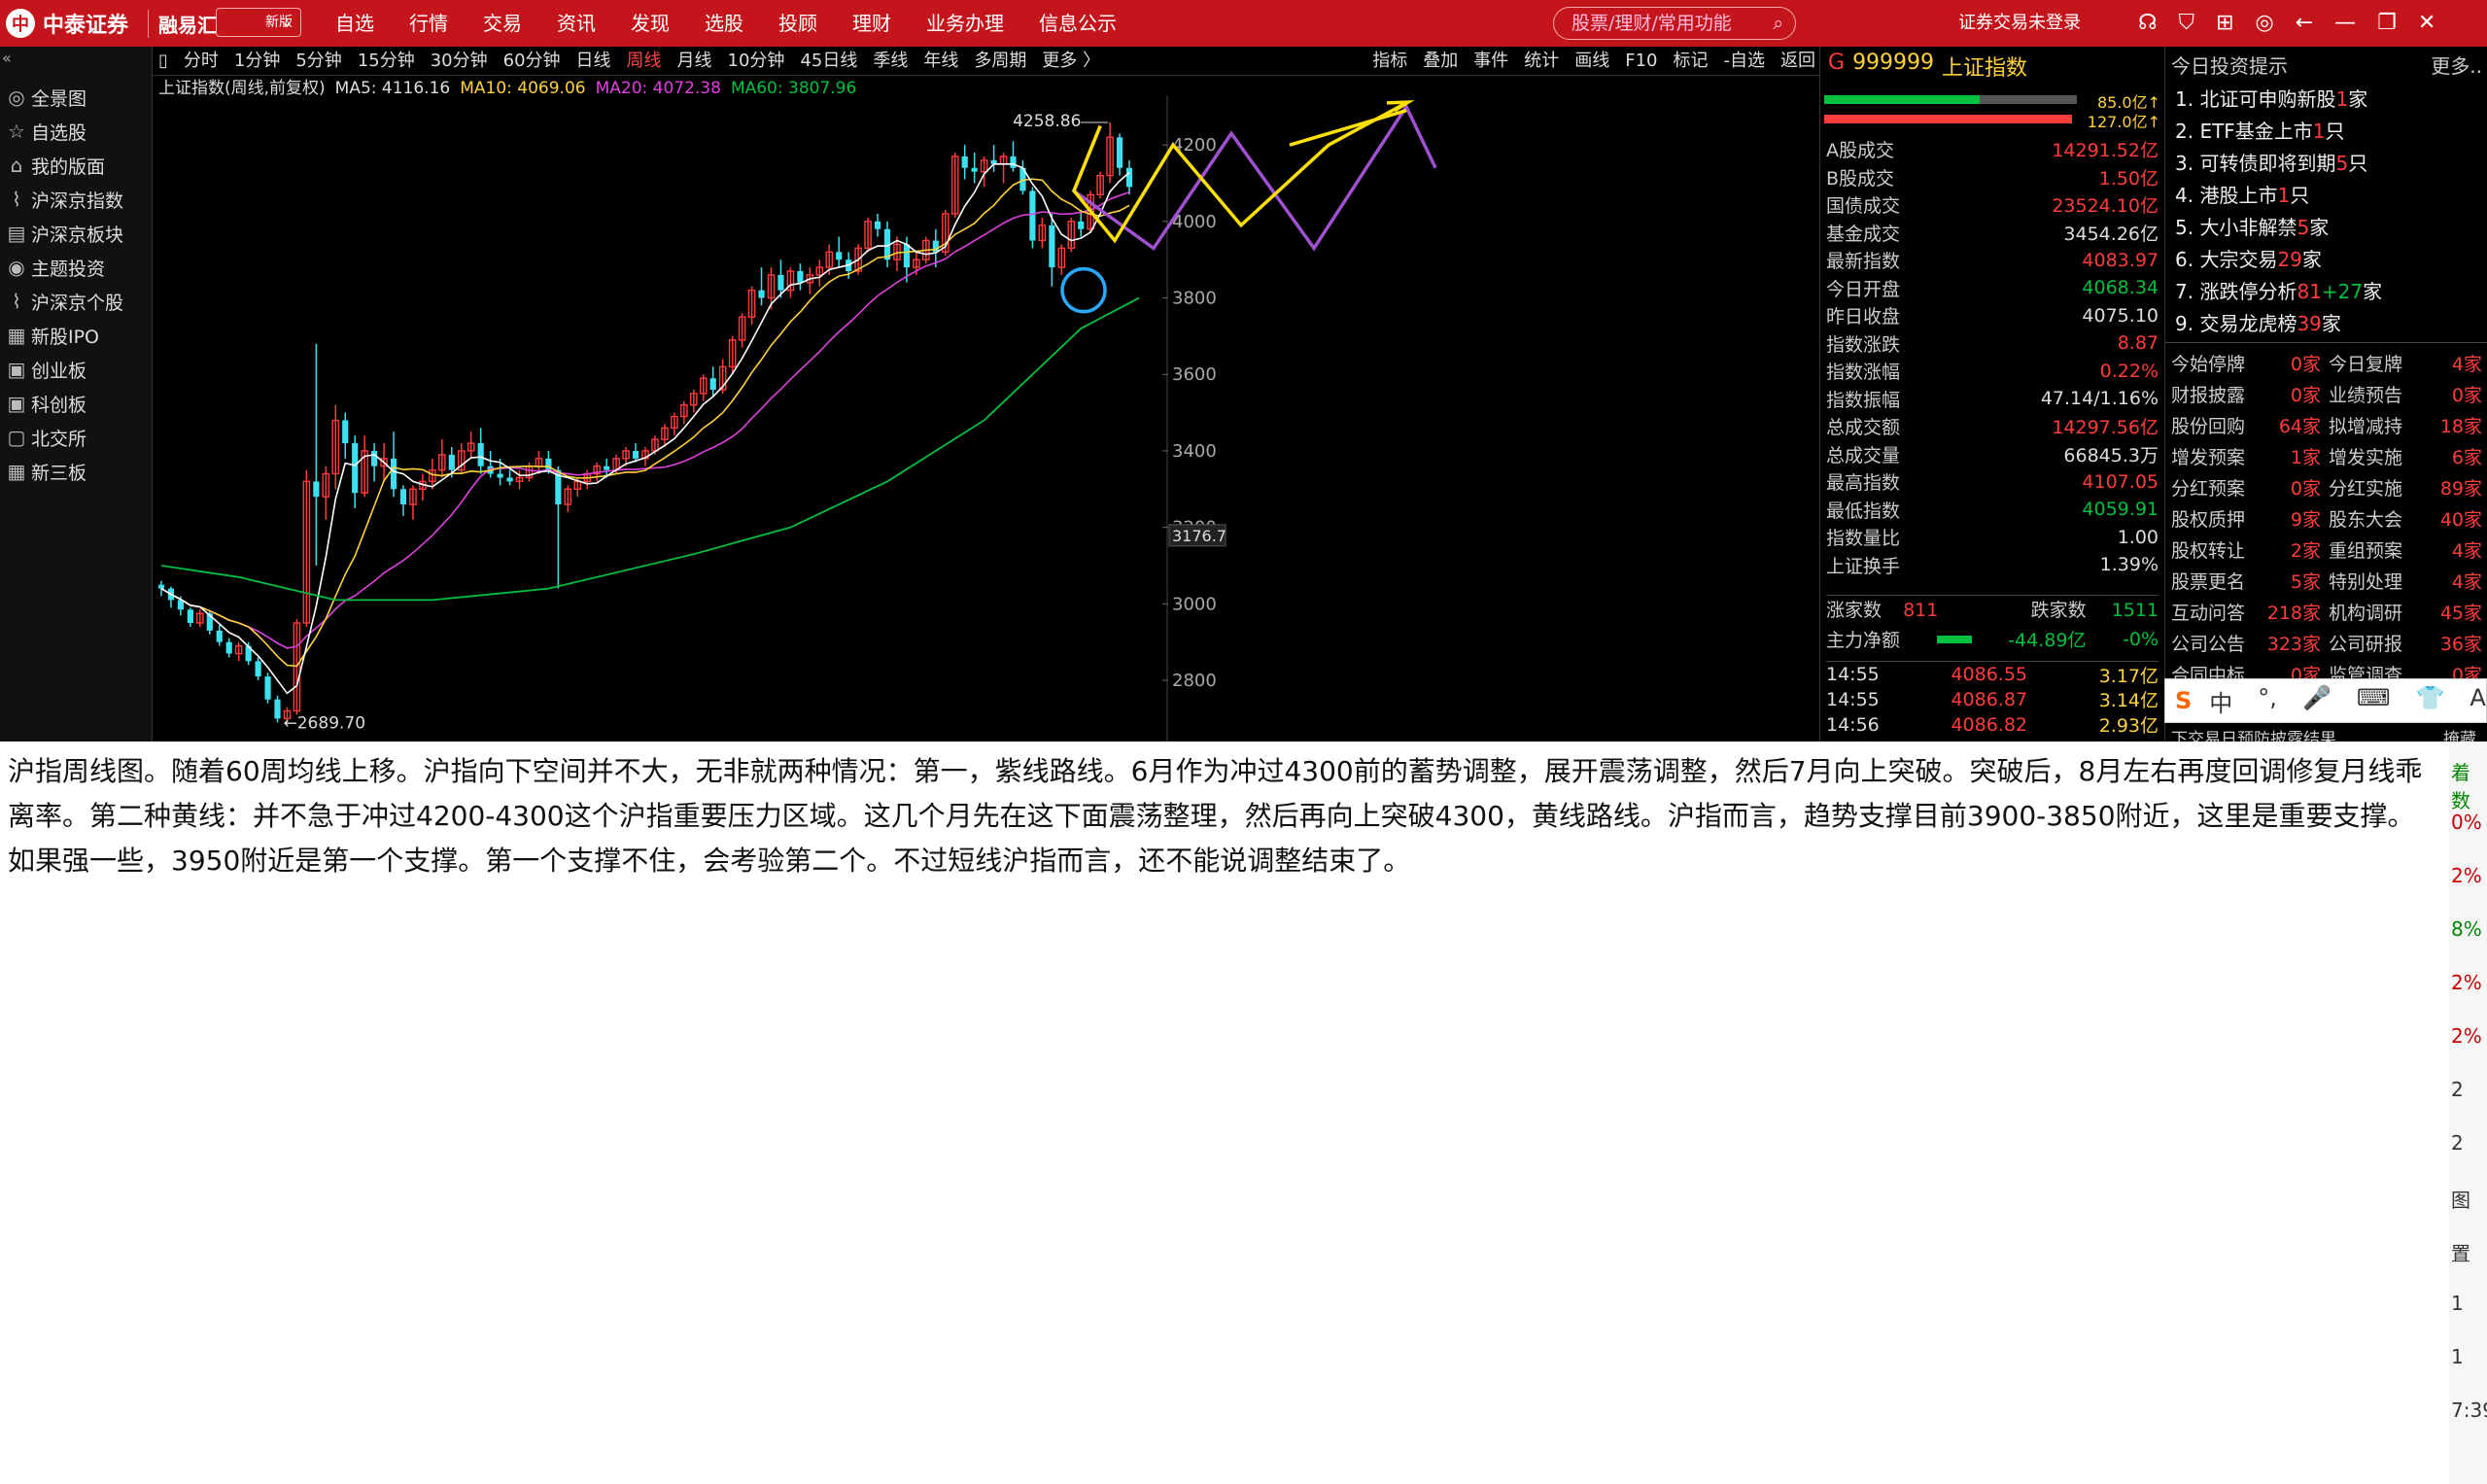 The image size is (2487, 1484). I want to click on stat-label: 增发实施, so click(2366, 456).